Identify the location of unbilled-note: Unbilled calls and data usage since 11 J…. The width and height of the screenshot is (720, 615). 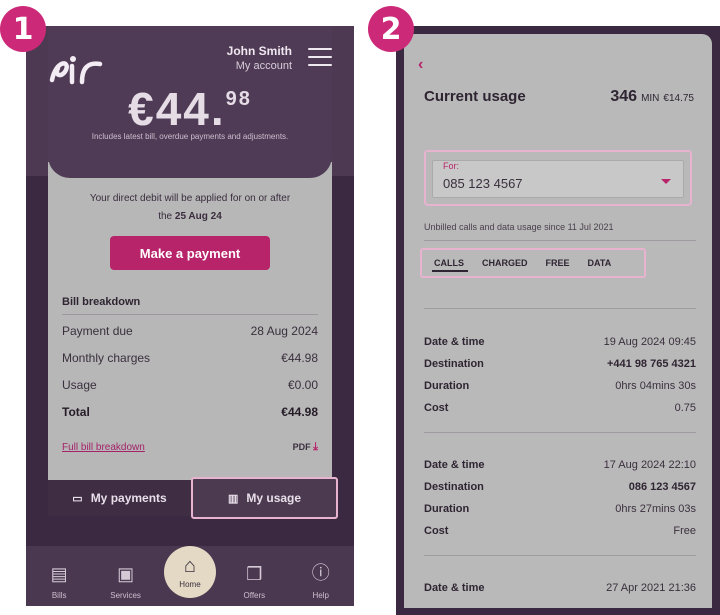
(519, 227).